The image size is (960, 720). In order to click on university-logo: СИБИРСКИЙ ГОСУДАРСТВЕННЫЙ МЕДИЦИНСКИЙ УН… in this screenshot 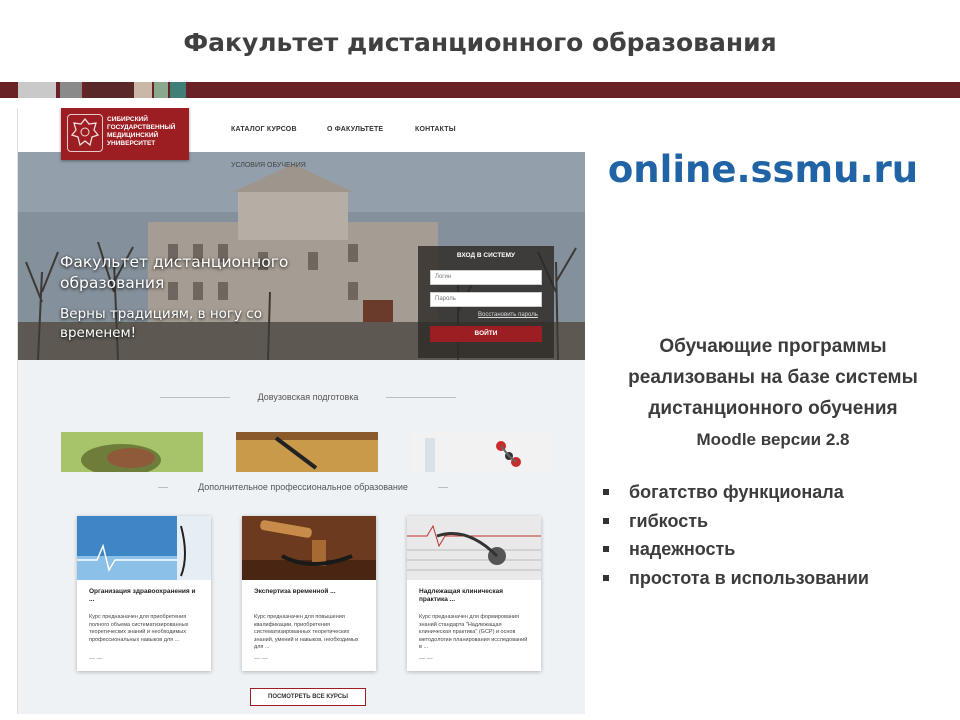, I will do `click(125, 134)`.